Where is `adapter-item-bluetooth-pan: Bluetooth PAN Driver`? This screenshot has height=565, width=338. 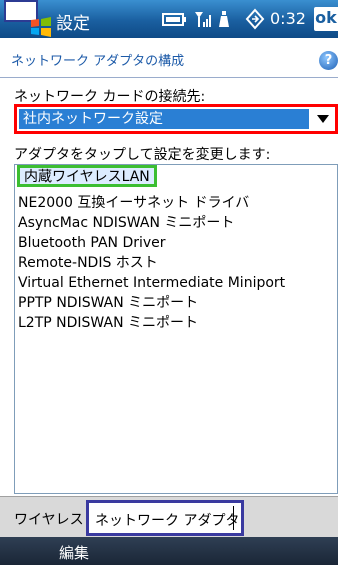 adapter-item-bluetooth-pan: Bluetooth PAN Driver is located at coordinates (92, 243).